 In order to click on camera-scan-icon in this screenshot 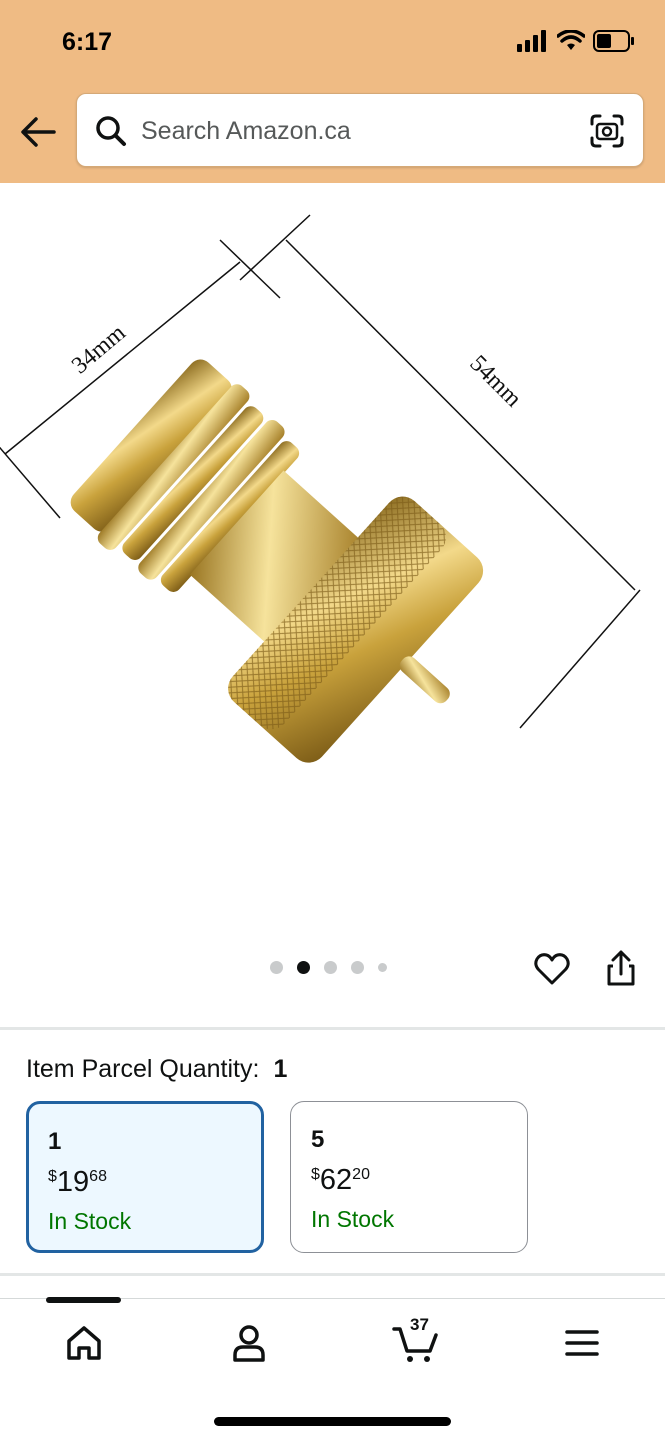, I will do `click(607, 131)`.